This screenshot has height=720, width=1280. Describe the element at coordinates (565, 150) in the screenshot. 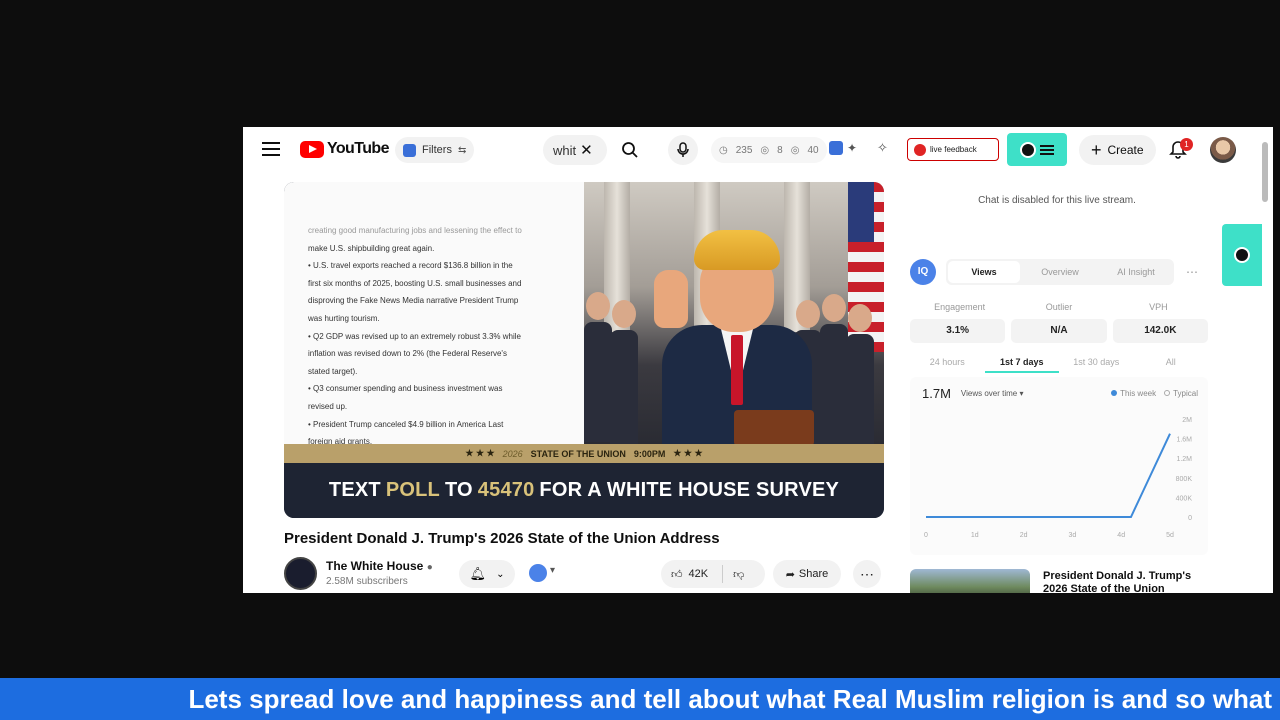

I see `search-value: whit` at that location.